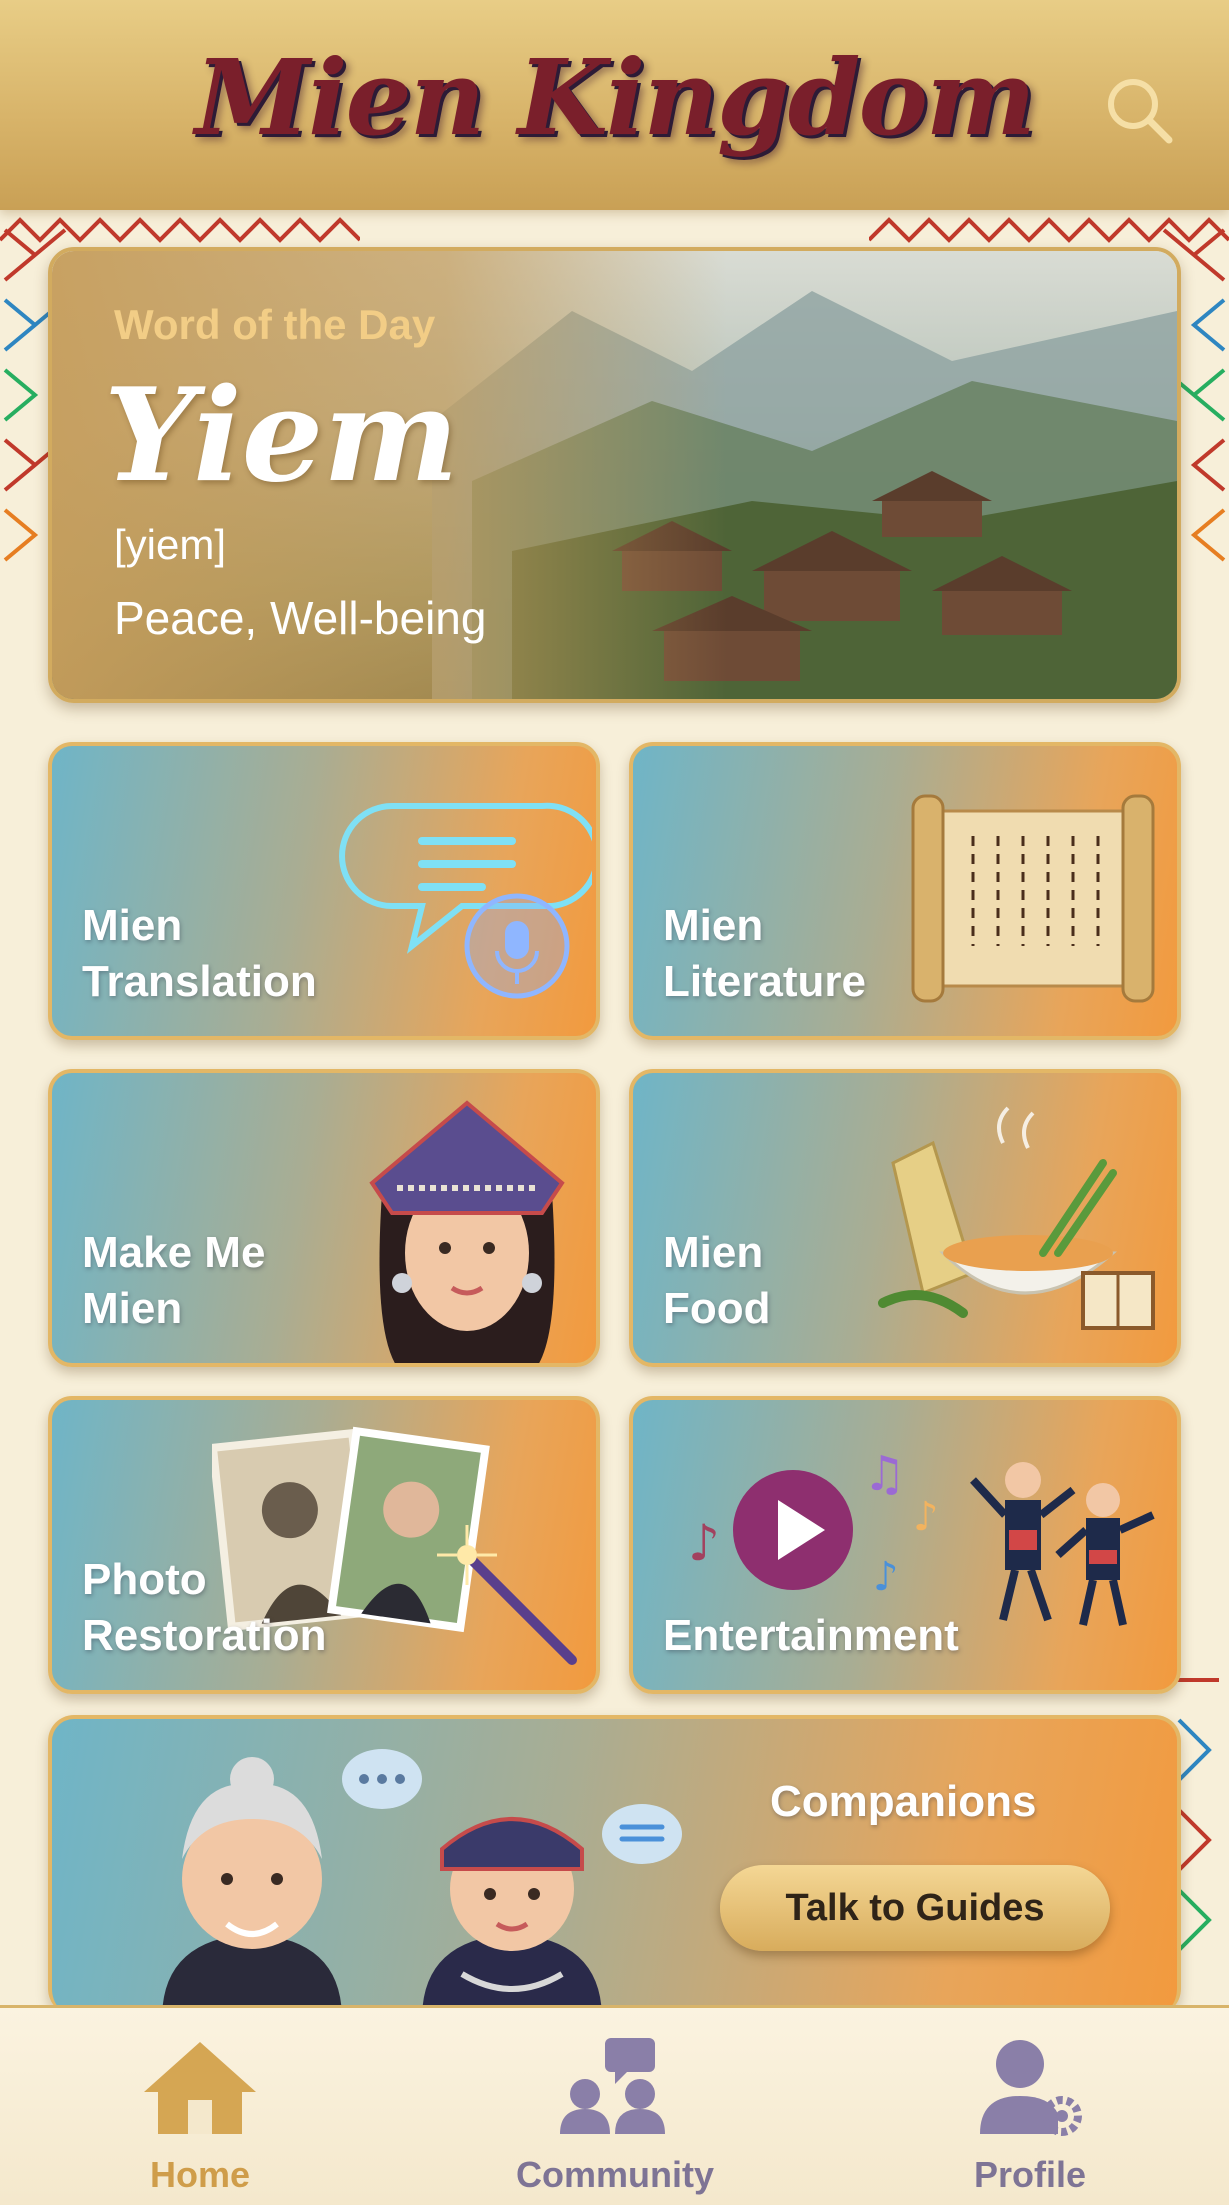 The width and height of the screenshot is (1229, 2205). What do you see at coordinates (811, 1635) in the screenshot?
I see `tile-label: Entertainment` at bounding box center [811, 1635].